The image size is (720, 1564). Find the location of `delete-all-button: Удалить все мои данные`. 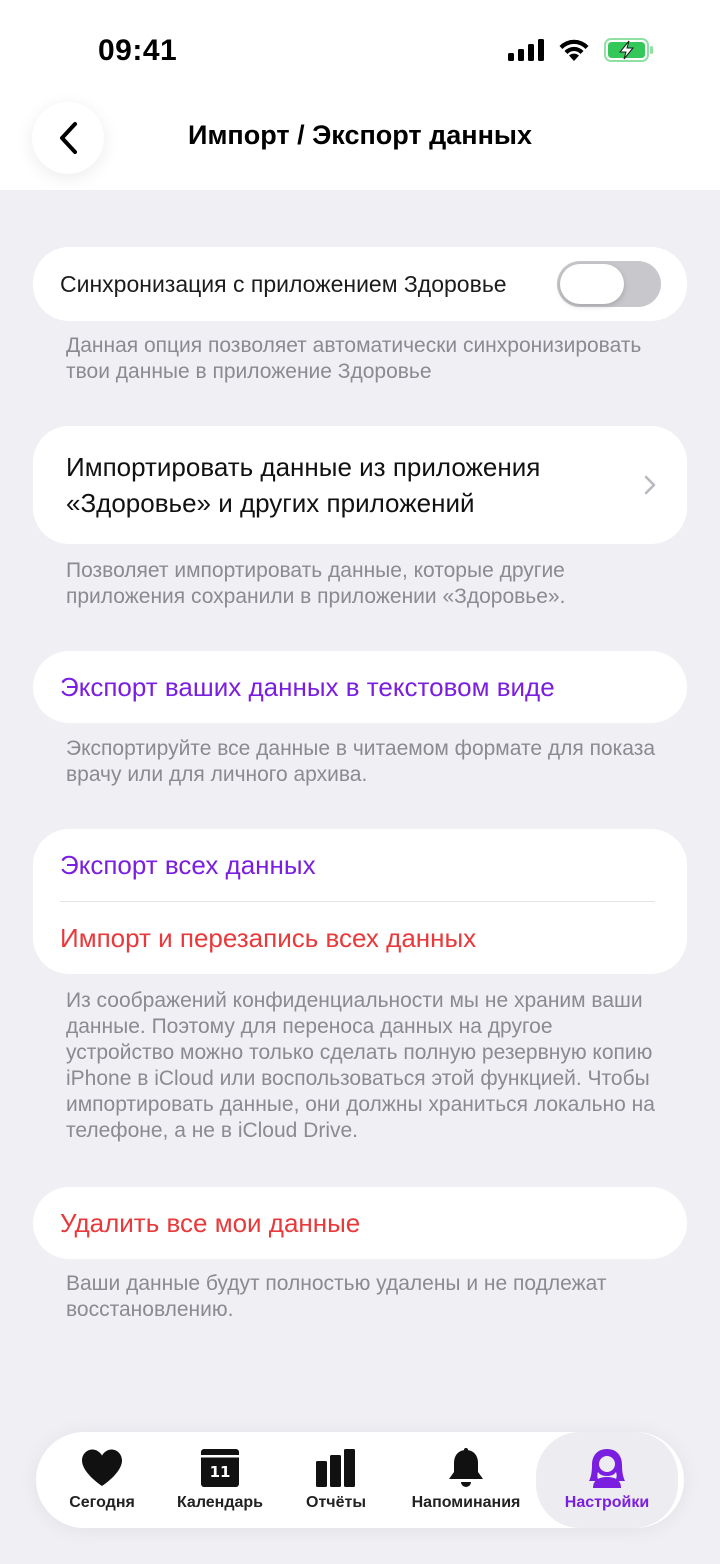

delete-all-button: Удалить все мои данные is located at coordinates (360, 1223).